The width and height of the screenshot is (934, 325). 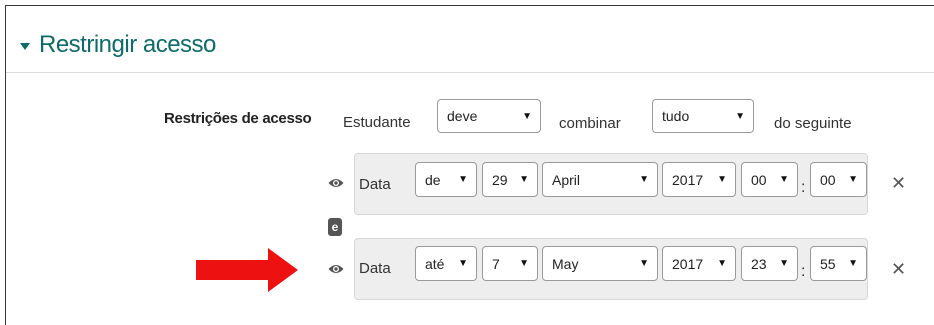 I want to click on section-divider, so click(x=470, y=72).